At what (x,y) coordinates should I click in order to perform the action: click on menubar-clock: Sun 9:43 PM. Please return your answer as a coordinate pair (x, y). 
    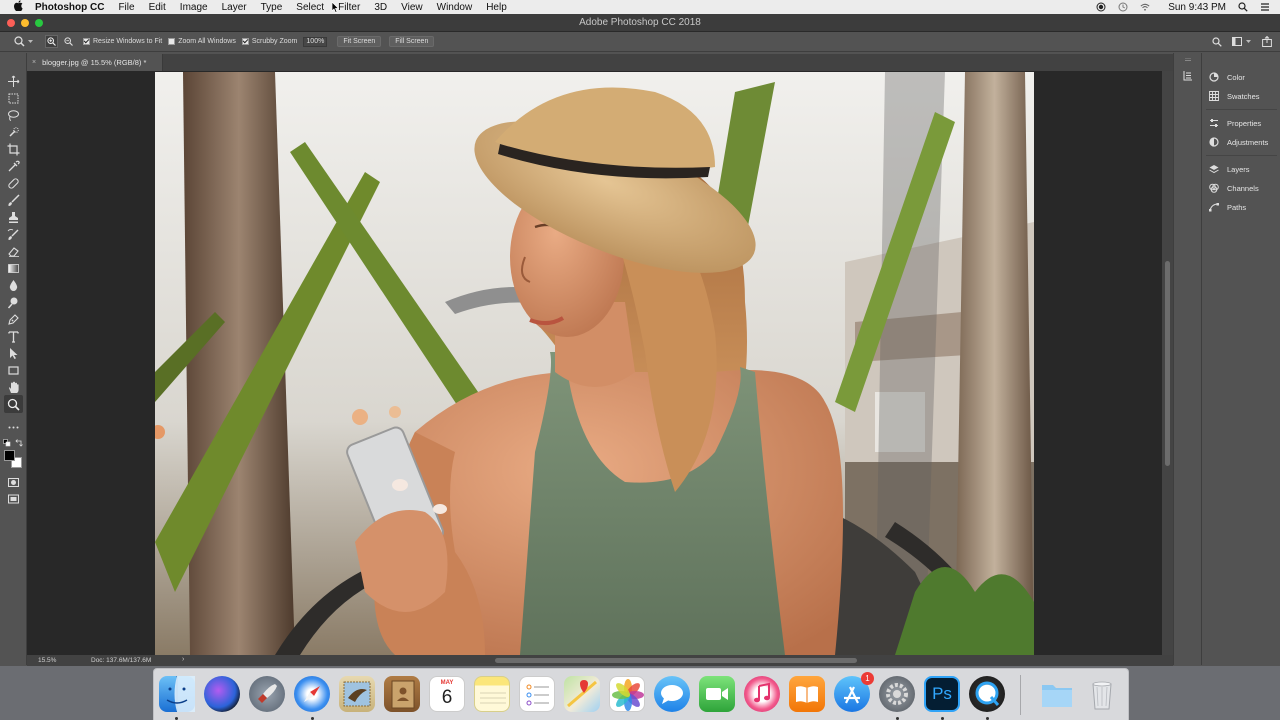
    Looking at the image, I should click on (1197, 7).